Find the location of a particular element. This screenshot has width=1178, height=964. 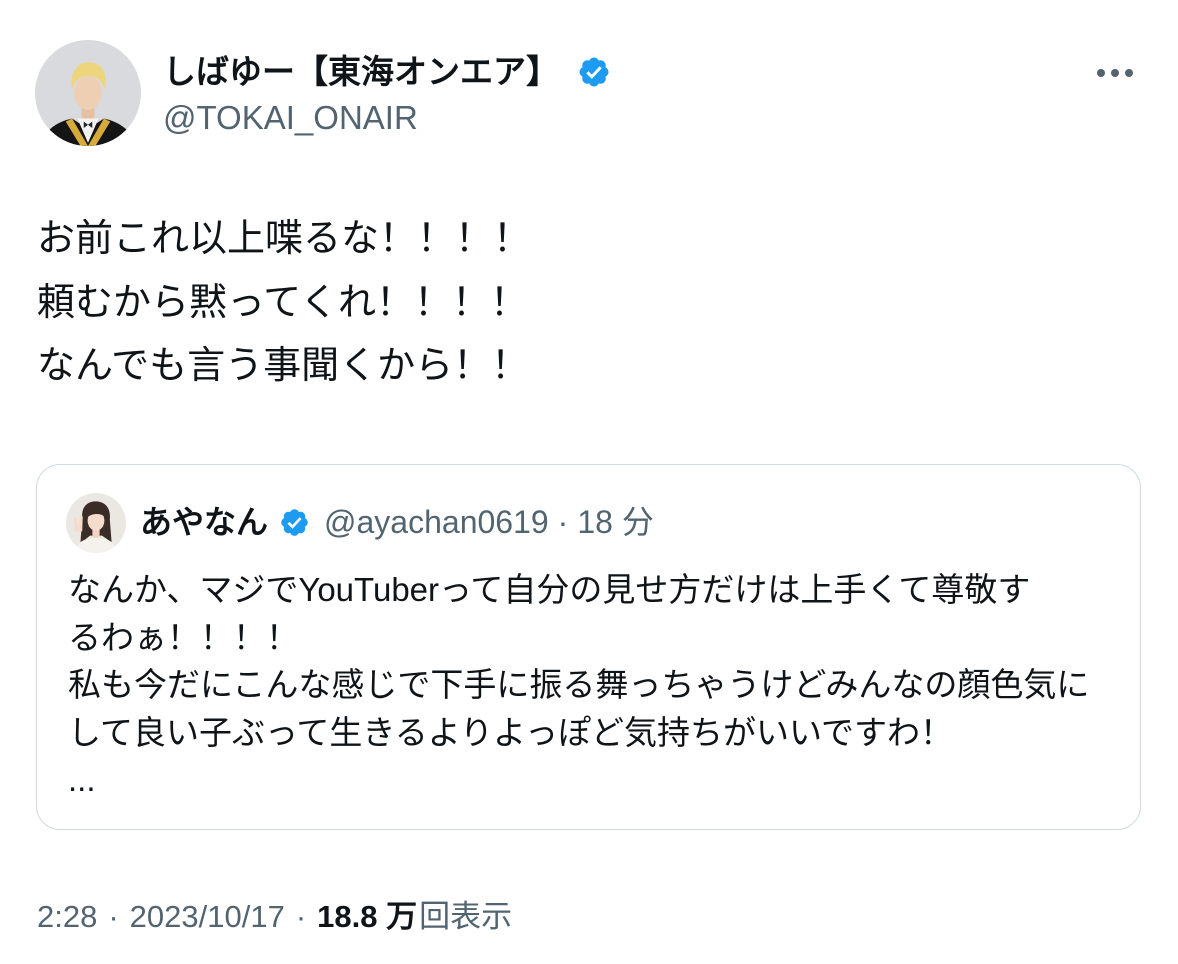

quote-author-avatar-image is located at coordinates (96, 523).